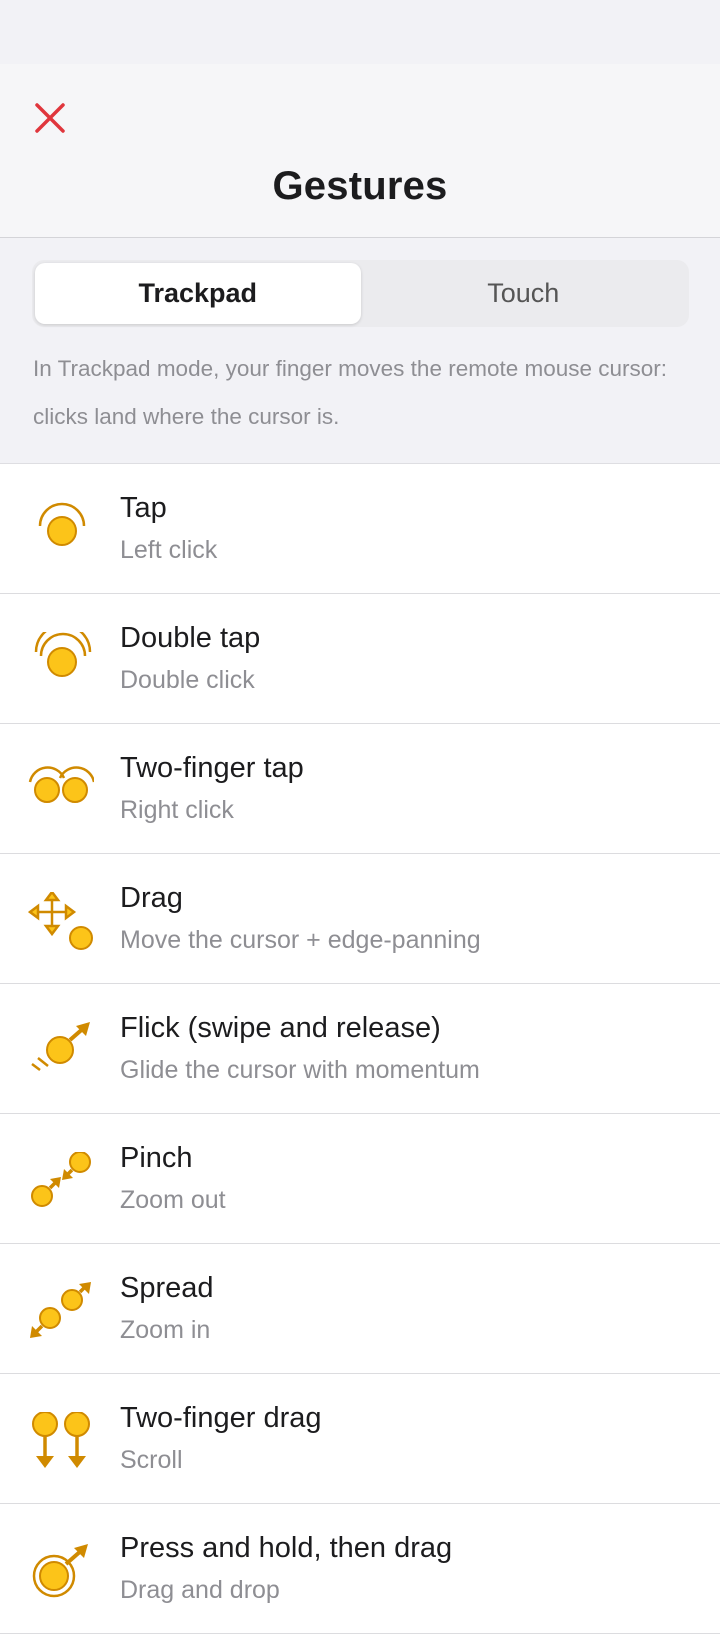  I want to click on nav-bar: Gestures, so click(360, 151).